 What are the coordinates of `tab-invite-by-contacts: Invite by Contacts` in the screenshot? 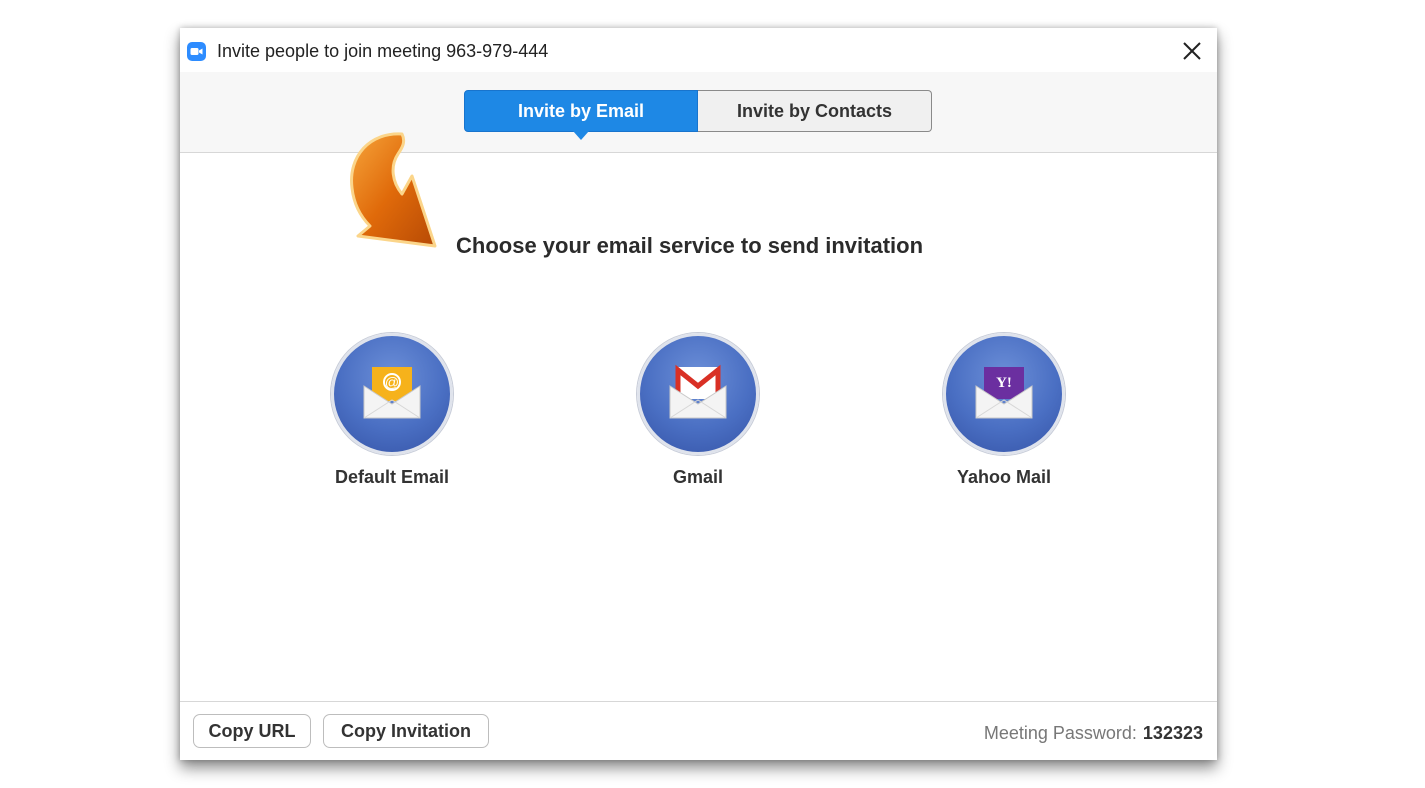 It's located at (815, 111).